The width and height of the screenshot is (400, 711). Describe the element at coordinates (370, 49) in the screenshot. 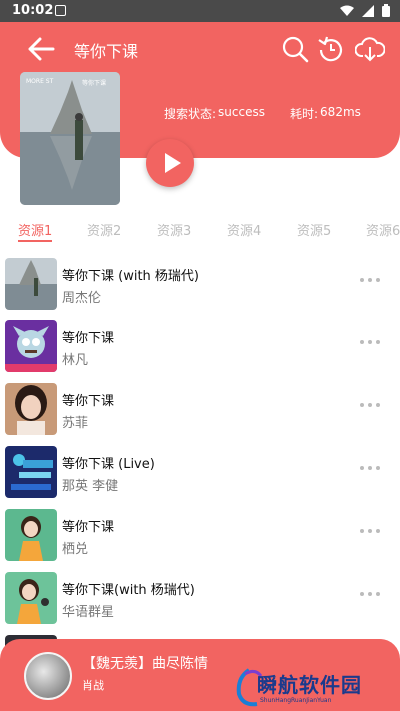

I see `cloud-download-icon` at that location.